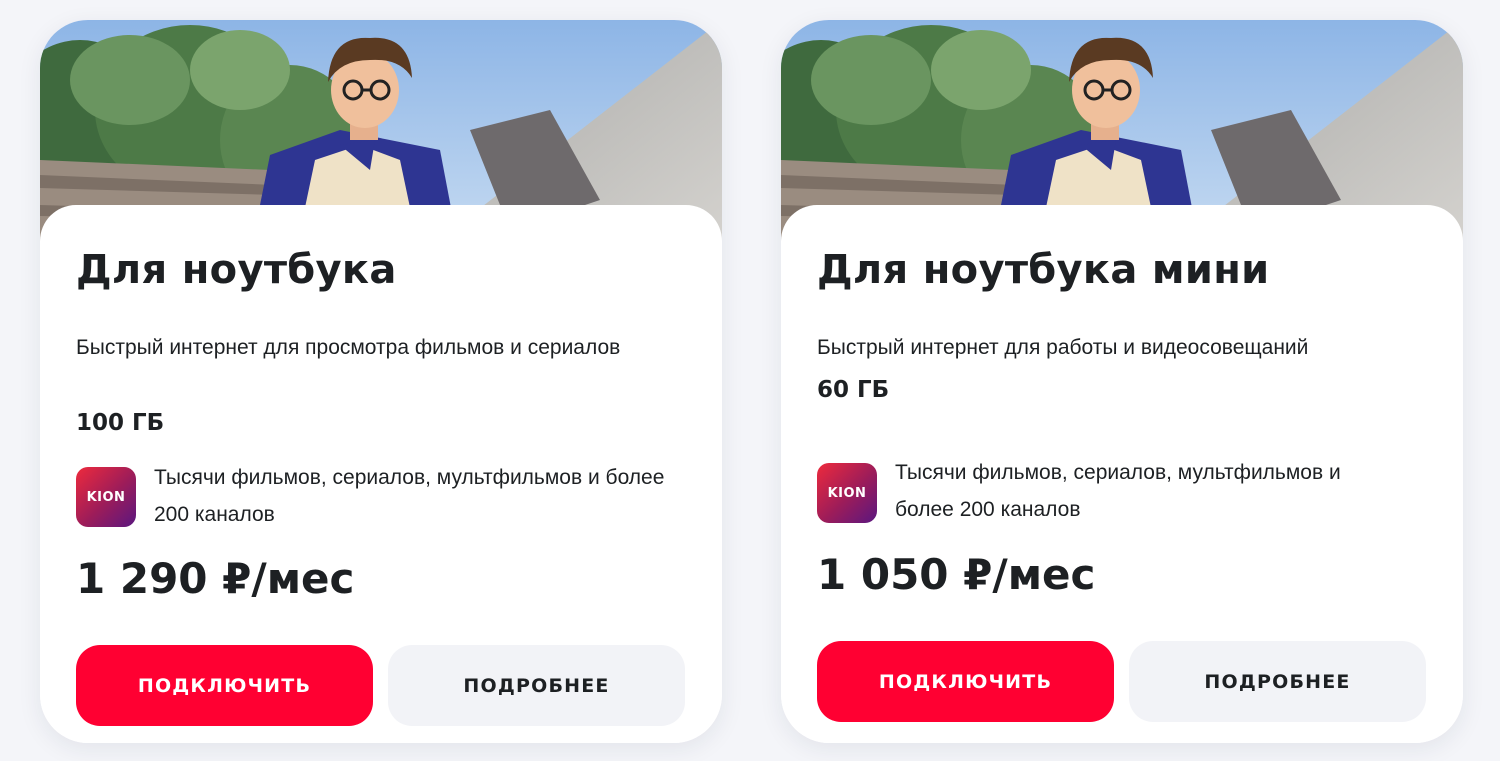 This screenshot has height=761, width=1500. I want to click on tariff-price: 1 290 ₽/мес, so click(215, 578).